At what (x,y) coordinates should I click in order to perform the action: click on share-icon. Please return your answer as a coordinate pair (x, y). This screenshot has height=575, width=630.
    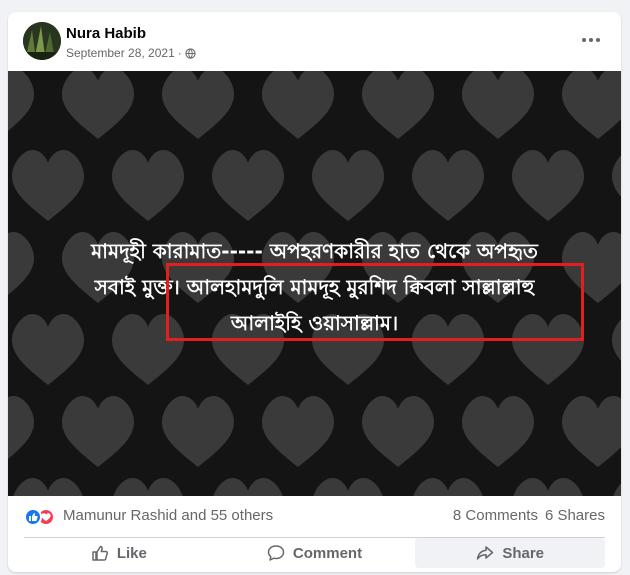
    Looking at the image, I should click on (485, 553).